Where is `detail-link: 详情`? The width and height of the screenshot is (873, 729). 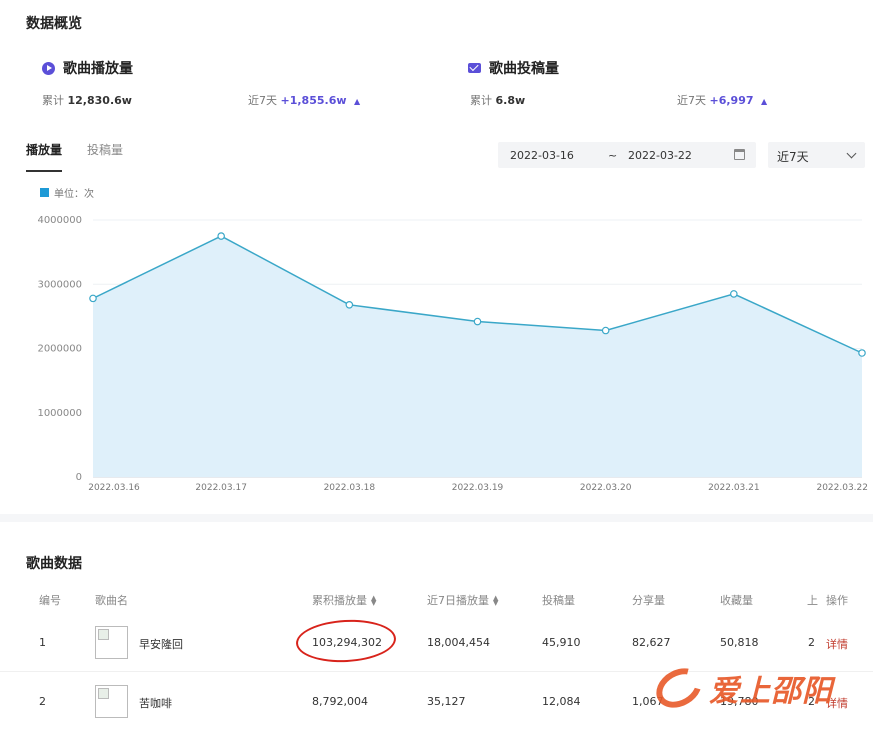 detail-link: 详情 is located at coordinates (837, 644).